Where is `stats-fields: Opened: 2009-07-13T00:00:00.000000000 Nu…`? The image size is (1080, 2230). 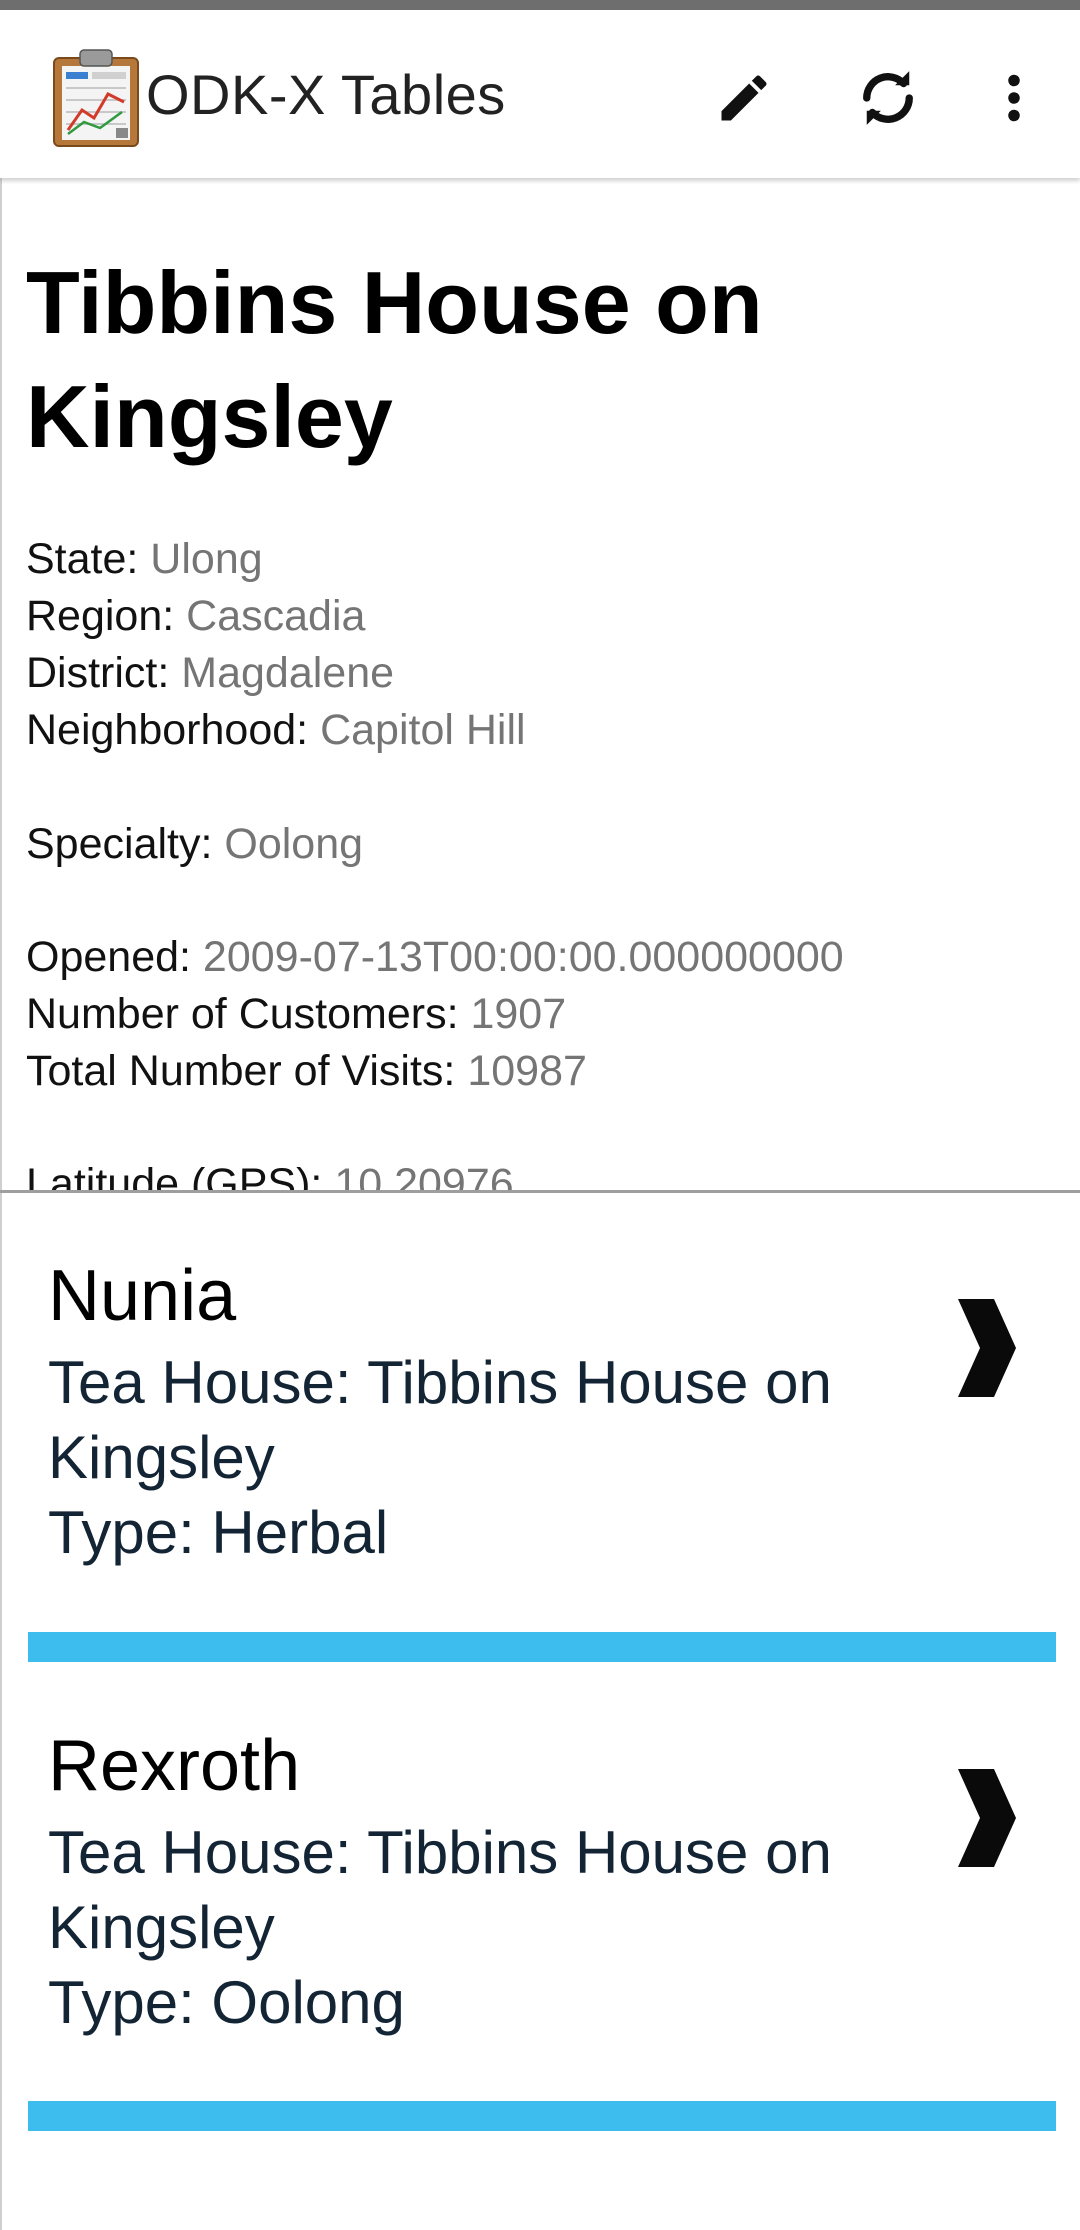
stats-fields: Opened: 2009-07-13T00:00:00.000000000 Nu… is located at coordinates (435, 1014).